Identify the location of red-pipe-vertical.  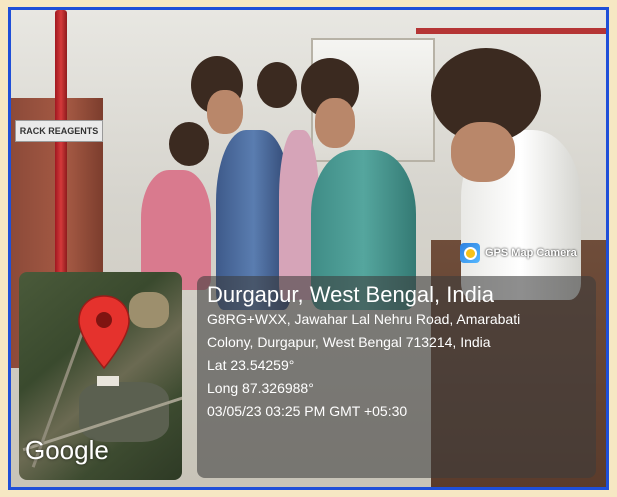
(61, 155).